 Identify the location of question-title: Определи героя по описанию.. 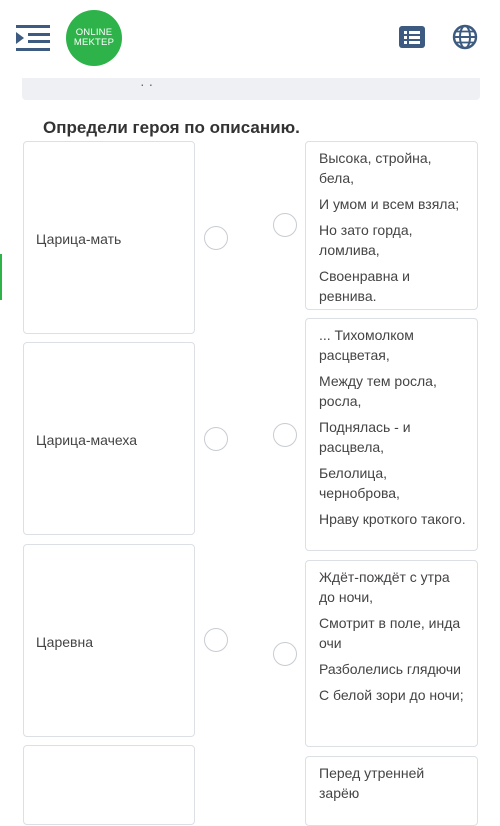
(171, 127).